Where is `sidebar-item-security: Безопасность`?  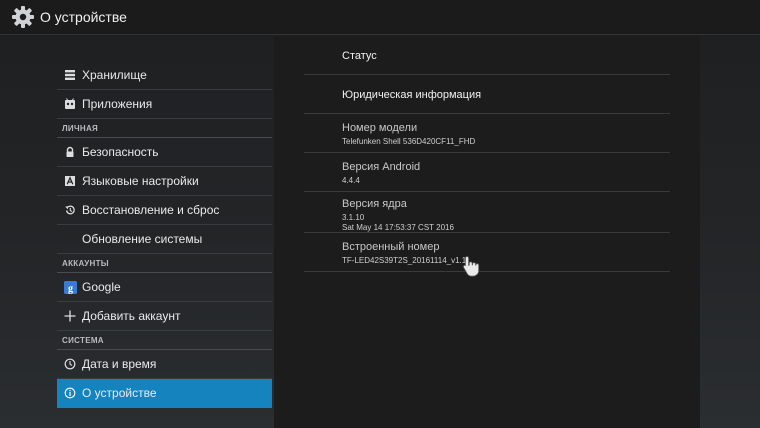
sidebar-item-security: Безопасность is located at coordinates (164, 152).